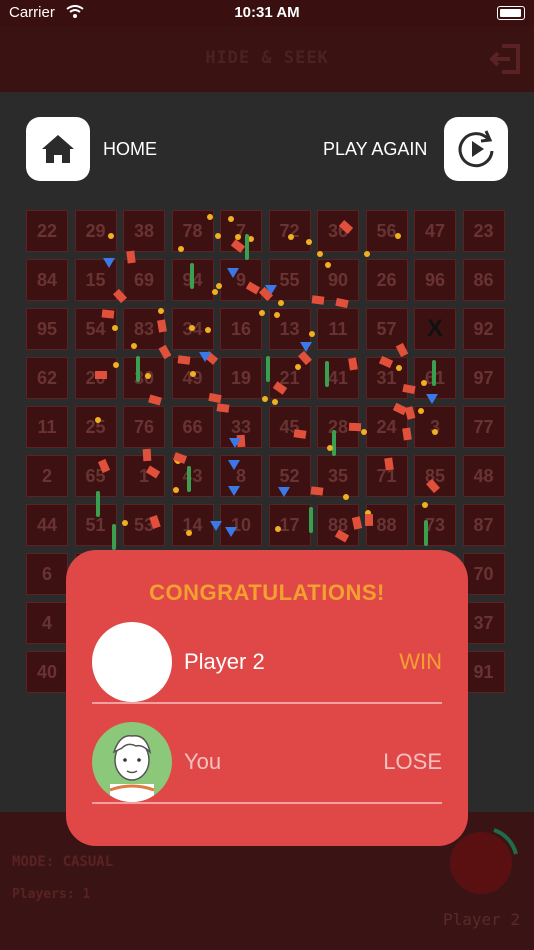 The height and width of the screenshot is (950, 534). Describe the element at coordinates (192, 525) in the screenshot. I see `board-cell: 14` at that location.